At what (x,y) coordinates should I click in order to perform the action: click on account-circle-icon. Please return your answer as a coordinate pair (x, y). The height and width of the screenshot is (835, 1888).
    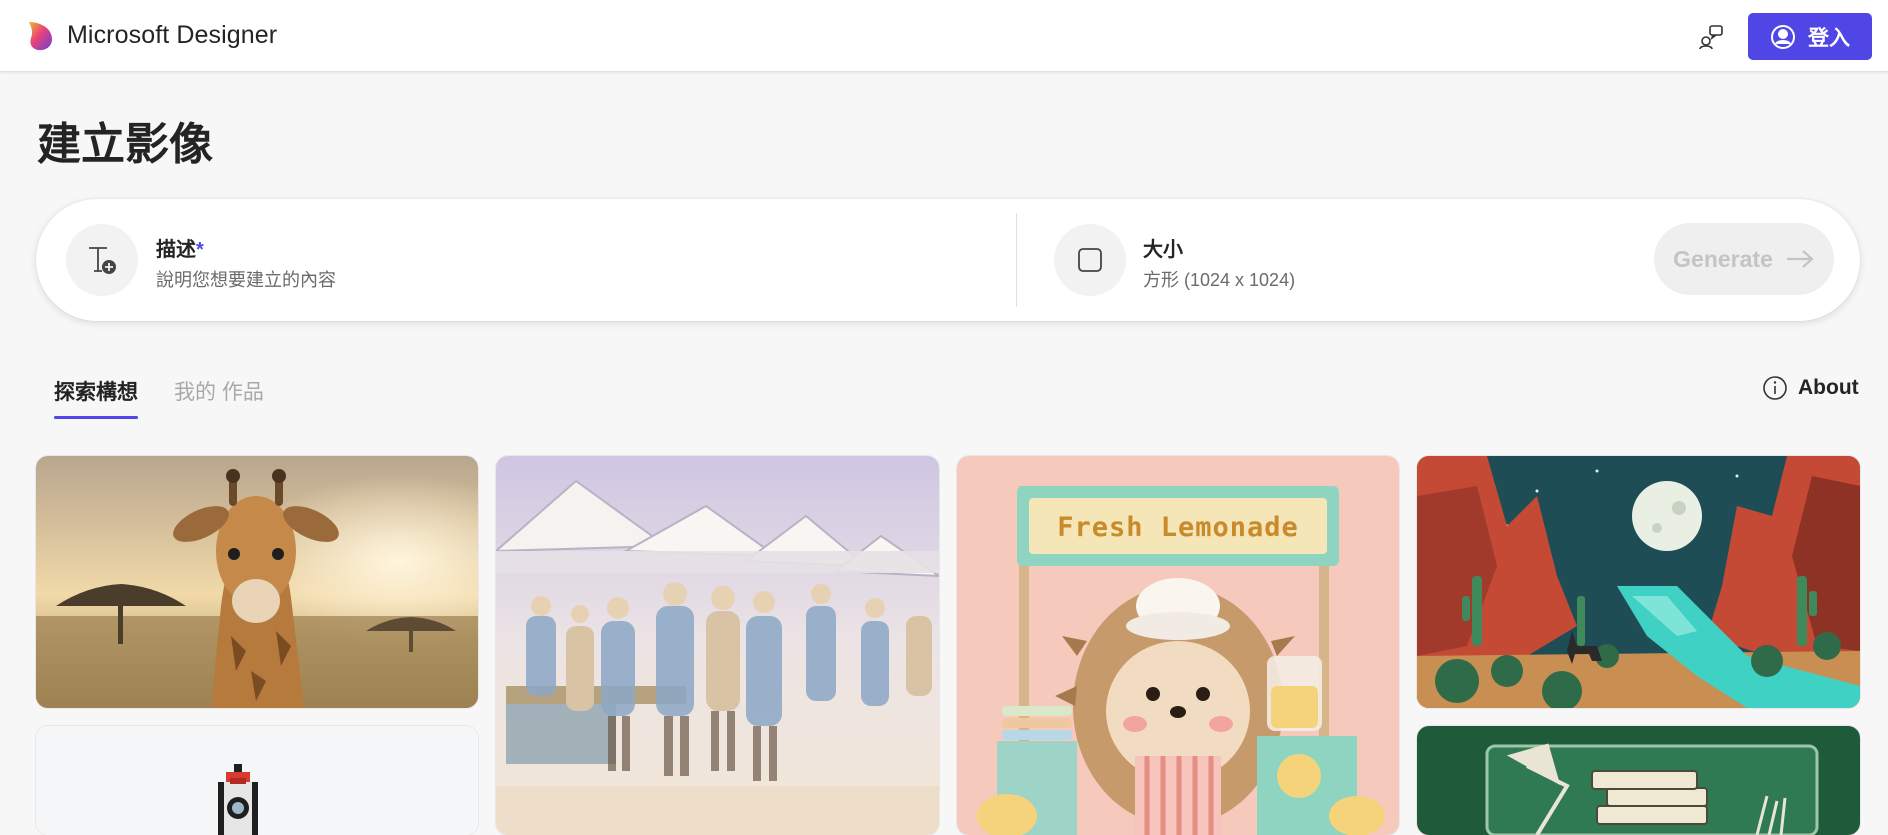
    Looking at the image, I should click on (1783, 36).